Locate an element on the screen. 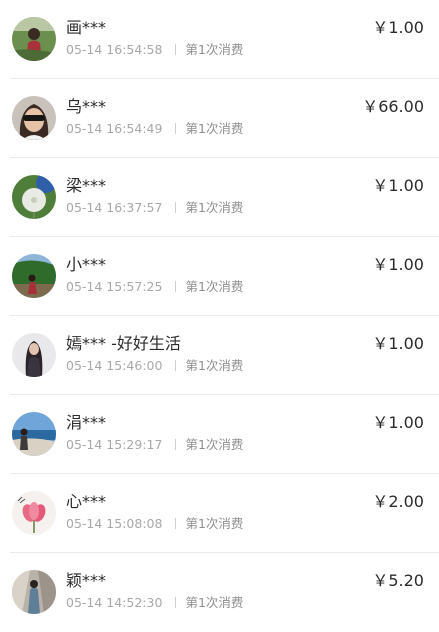 The height and width of the screenshot is (632, 439). list-item: 嫣*** -好好生活 05-14 15:46:00 第1次消费 ￥1.00 is located at coordinates (219, 355).